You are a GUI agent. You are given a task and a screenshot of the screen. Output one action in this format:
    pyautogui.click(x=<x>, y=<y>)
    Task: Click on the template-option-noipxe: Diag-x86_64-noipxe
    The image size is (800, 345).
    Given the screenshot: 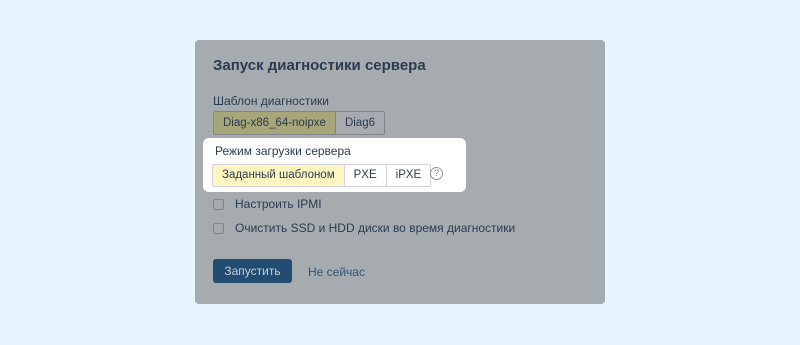 What is the action you would take?
    pyautogui.click(x=275, y=123)
    